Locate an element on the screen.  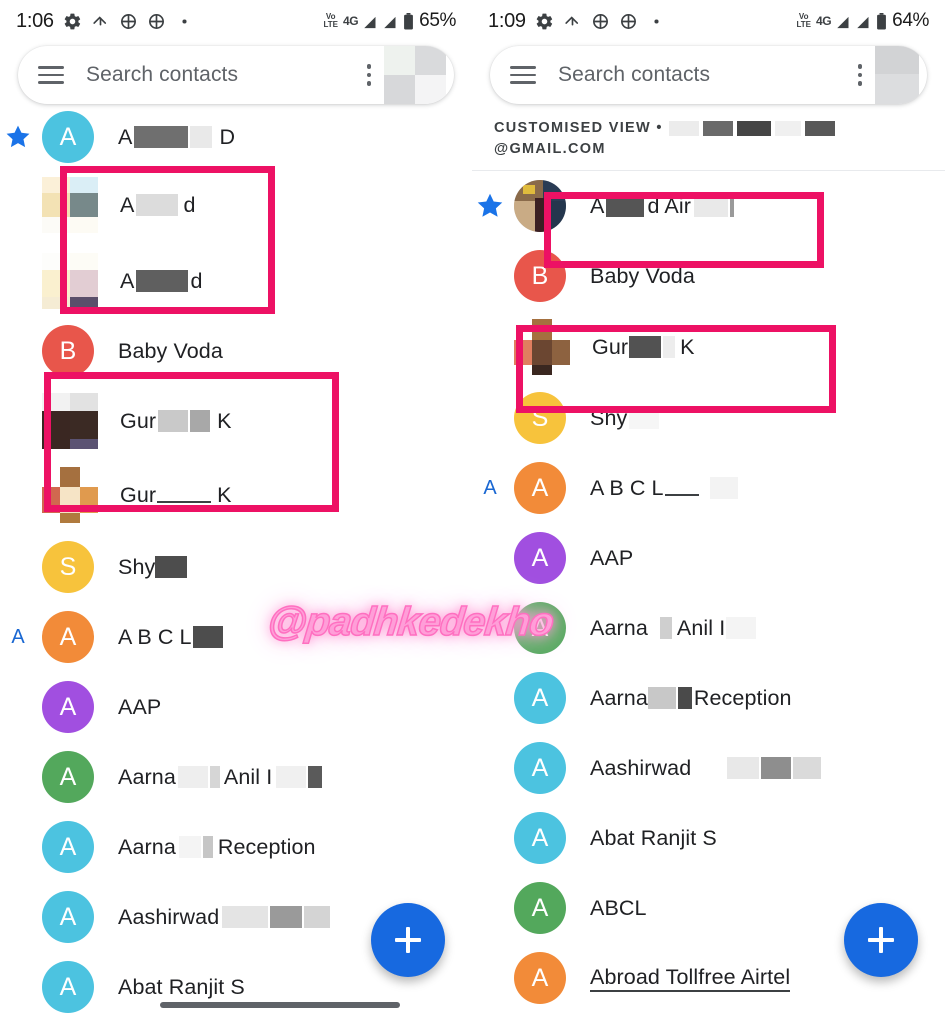
customised-view-header: CUSTOMISED VIEW • @GMAIL.COM is located at coordinates (708, 135).